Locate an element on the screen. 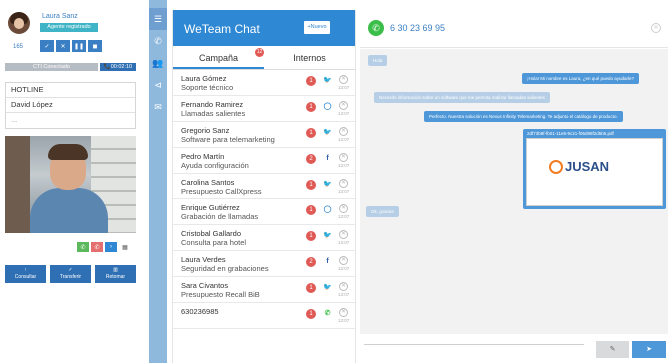 The image size is (668, 363). tab-internal: Internos is located at coordinates (309, 57).